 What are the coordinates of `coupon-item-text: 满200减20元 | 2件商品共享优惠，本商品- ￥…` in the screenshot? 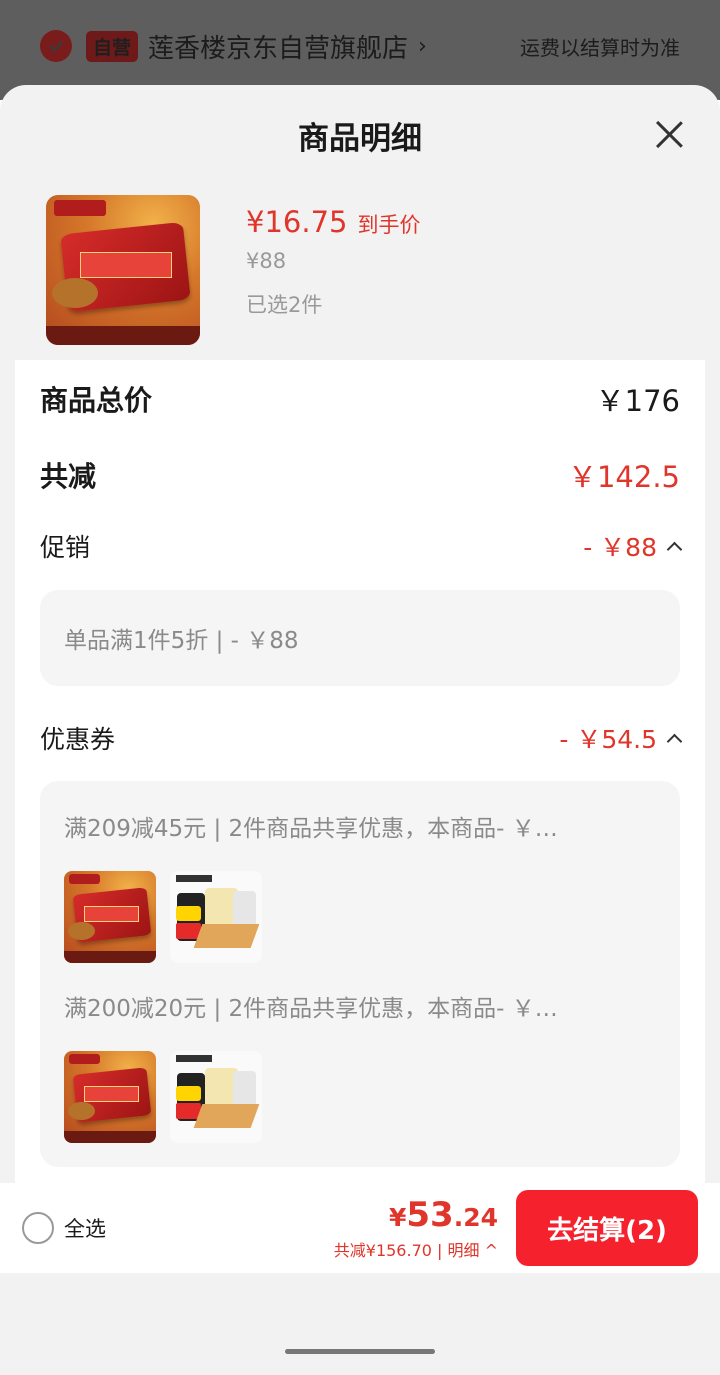 It's located at (311, 1009).